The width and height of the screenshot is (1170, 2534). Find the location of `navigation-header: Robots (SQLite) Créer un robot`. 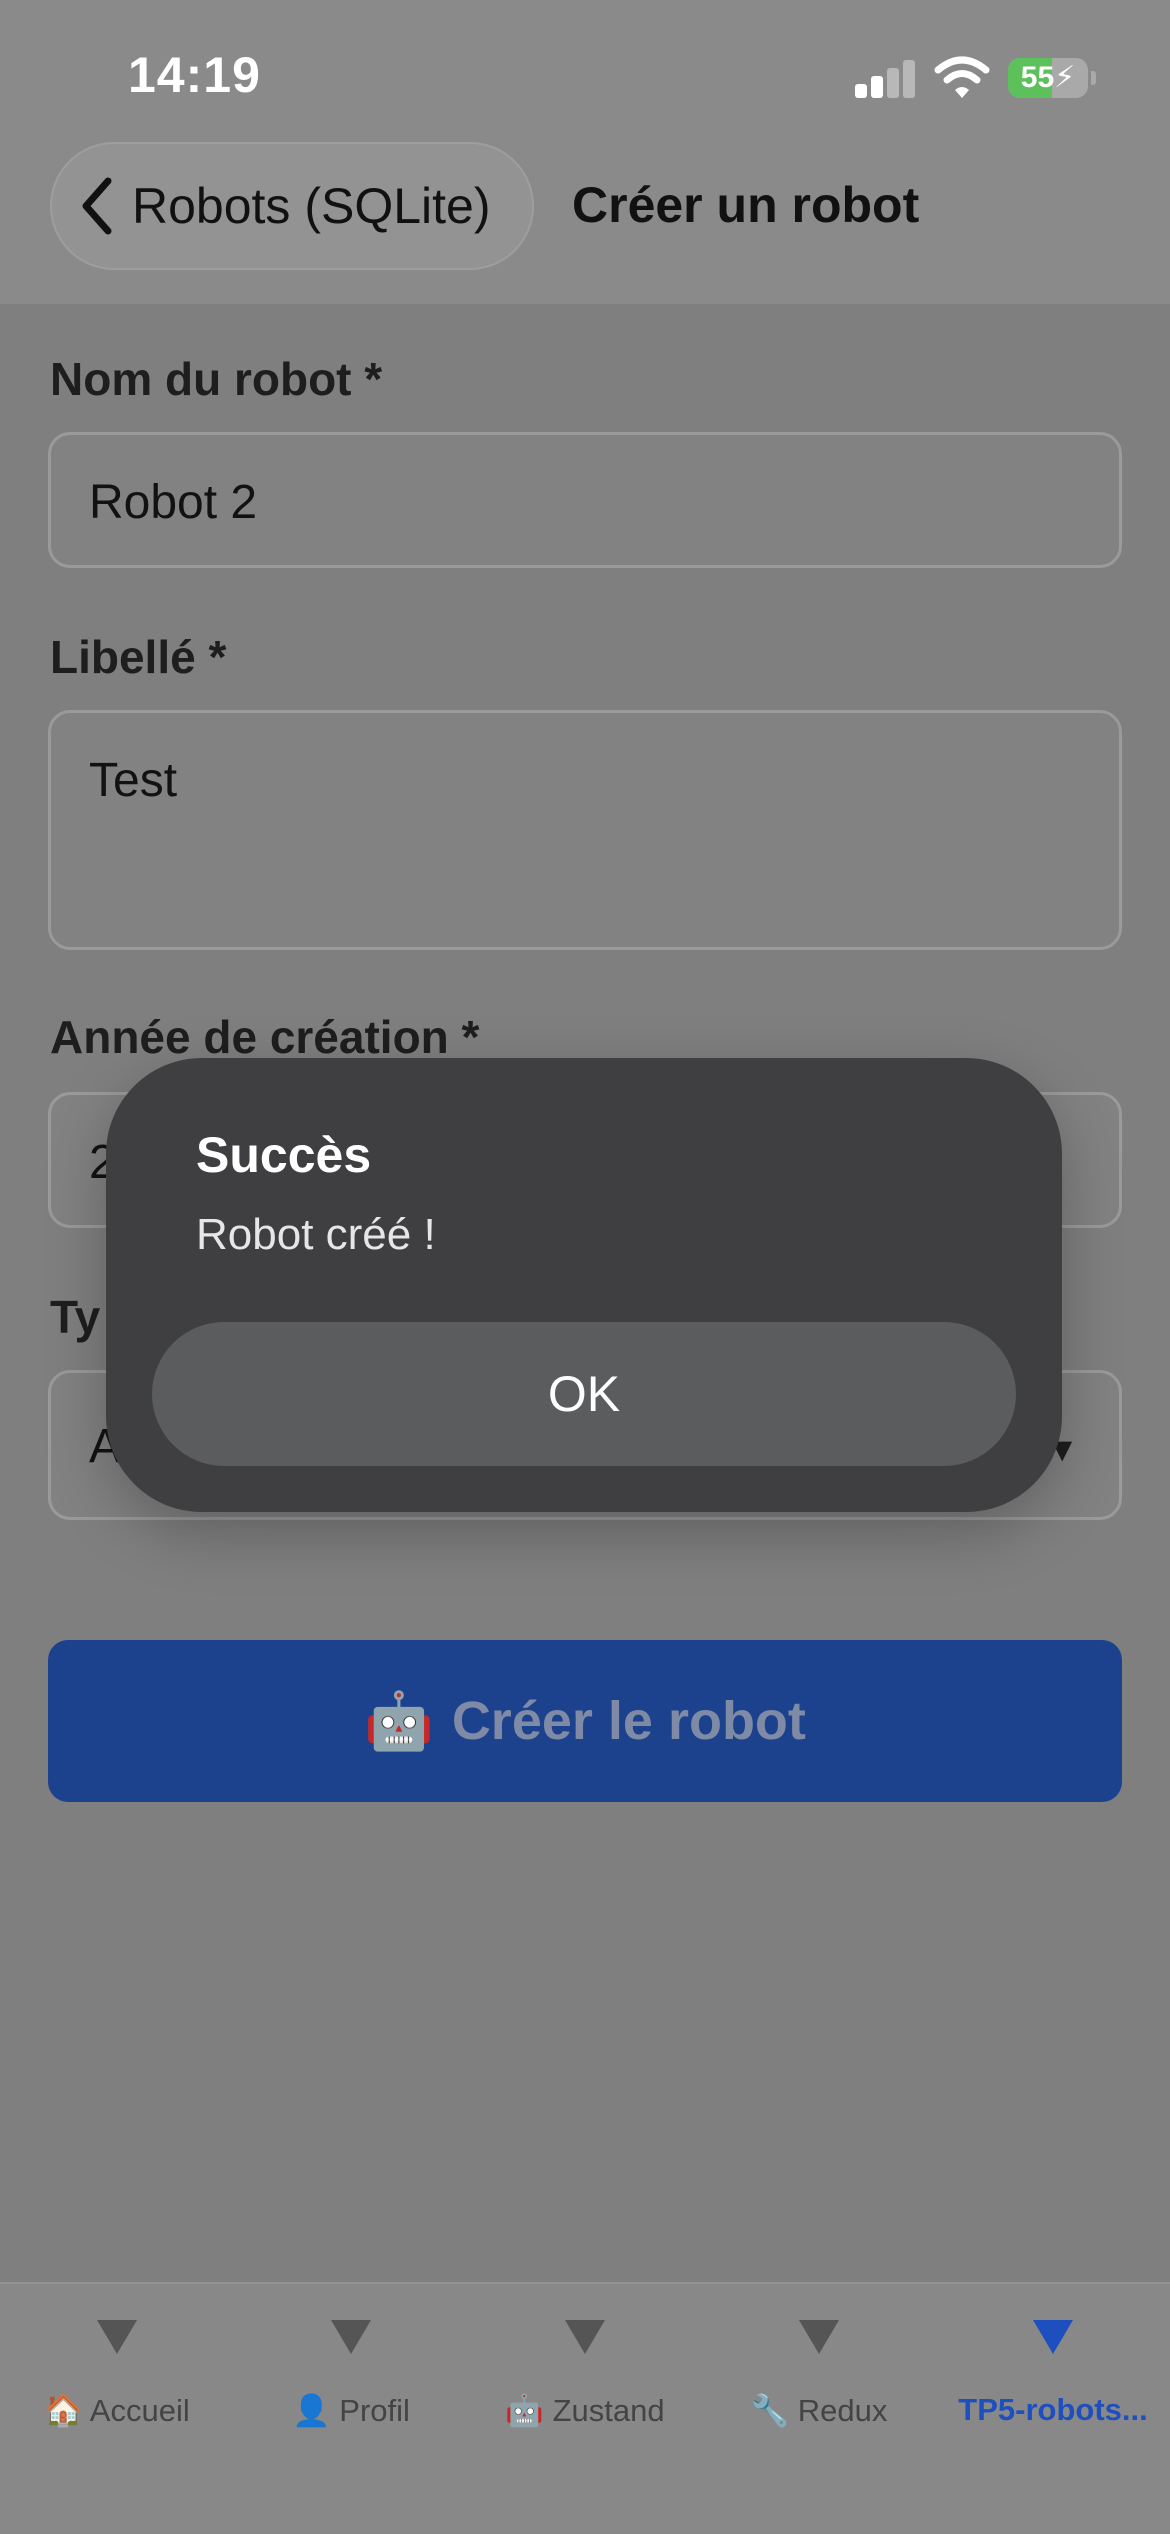

navigation-header: Robots (SQLite) Créer un robot is located at coordinates (585, 222).